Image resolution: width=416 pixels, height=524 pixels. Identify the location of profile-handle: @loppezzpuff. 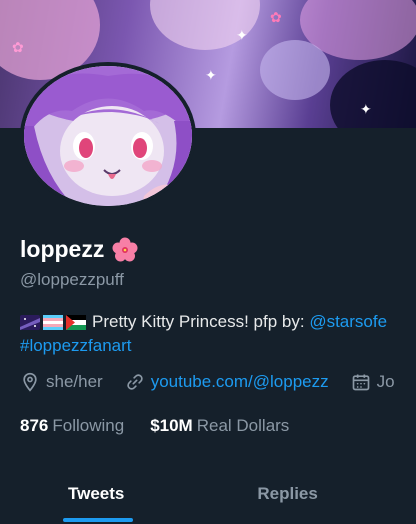
(72, 279).